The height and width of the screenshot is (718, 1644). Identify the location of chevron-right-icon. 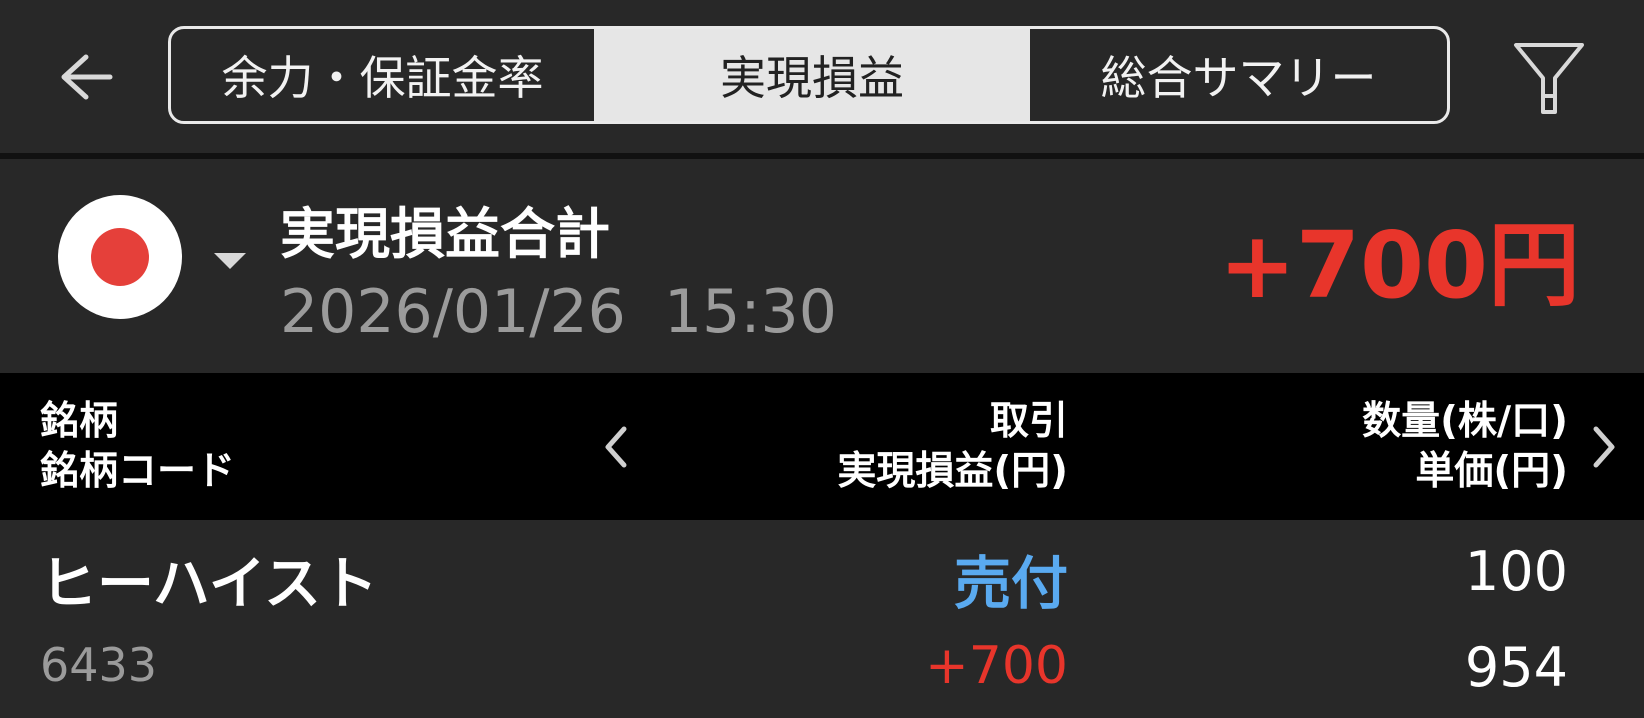
(1604, 447).